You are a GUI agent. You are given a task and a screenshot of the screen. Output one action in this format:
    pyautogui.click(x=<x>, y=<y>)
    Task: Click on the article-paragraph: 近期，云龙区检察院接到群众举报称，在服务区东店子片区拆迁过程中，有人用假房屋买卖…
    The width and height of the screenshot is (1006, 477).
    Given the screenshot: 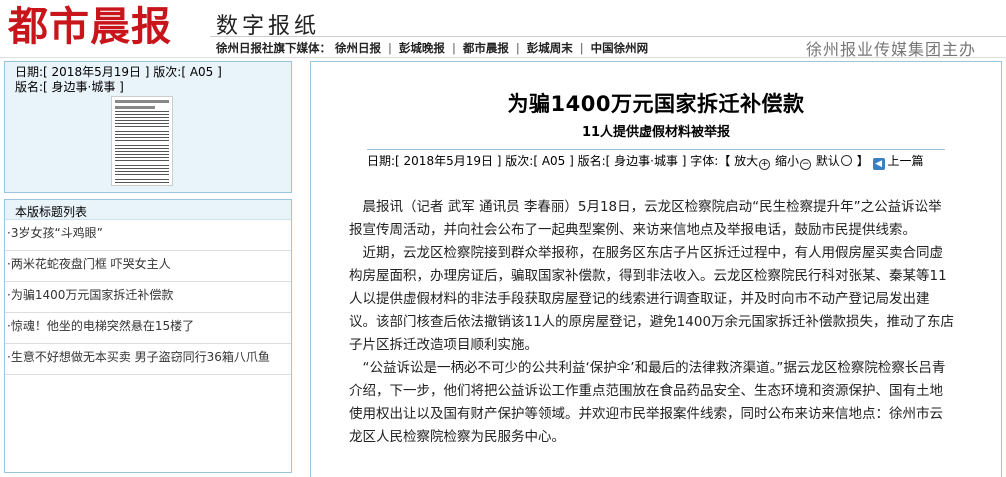 What is the action you would take?
    pyautogui.click(x=652, y=299)
    